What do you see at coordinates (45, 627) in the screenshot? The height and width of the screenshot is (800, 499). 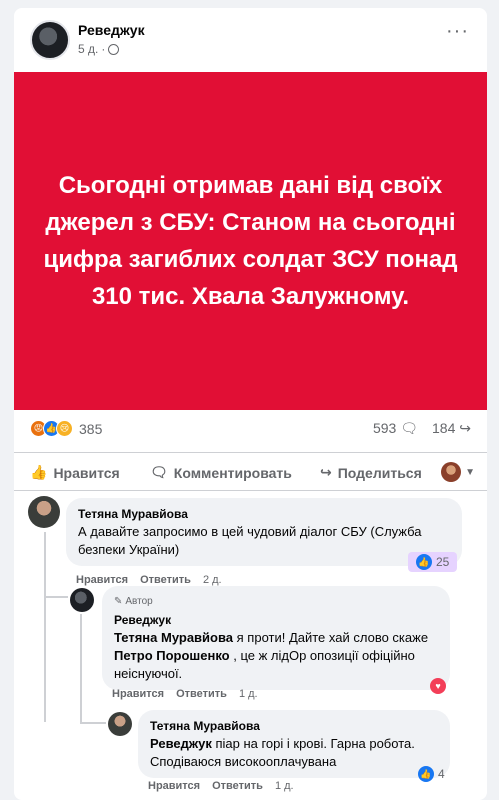 I see `thread-line` at bounding box center [45, 627].